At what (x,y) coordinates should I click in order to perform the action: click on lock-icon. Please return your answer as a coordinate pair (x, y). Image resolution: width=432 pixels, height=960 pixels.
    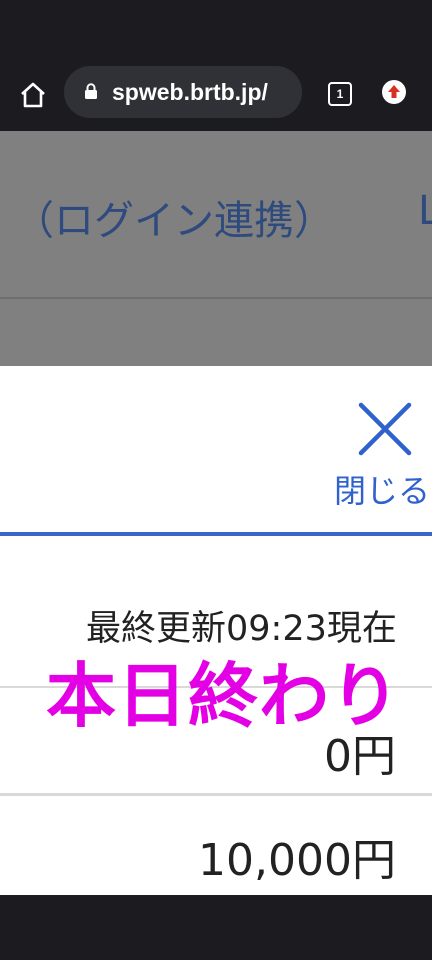
    Looking at the image, I should click on (91, 91).